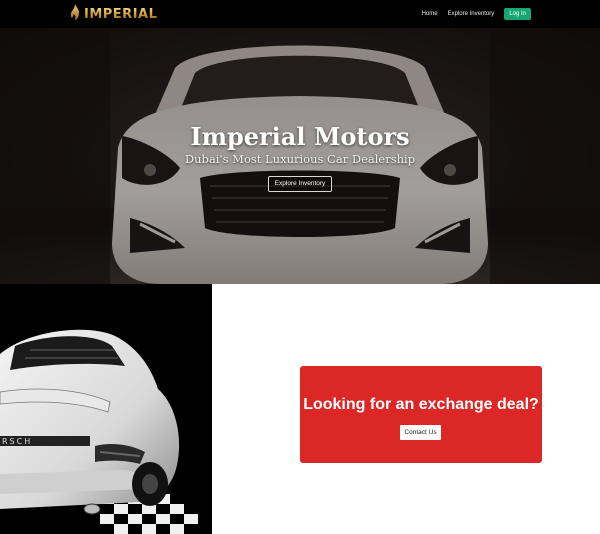 This screenshot has width=600, height=534. What do you see at coordinates (99, 431) in the screenshot?
I see `porsche-car-graphic: RSCH` at bounding box center [99, 431].